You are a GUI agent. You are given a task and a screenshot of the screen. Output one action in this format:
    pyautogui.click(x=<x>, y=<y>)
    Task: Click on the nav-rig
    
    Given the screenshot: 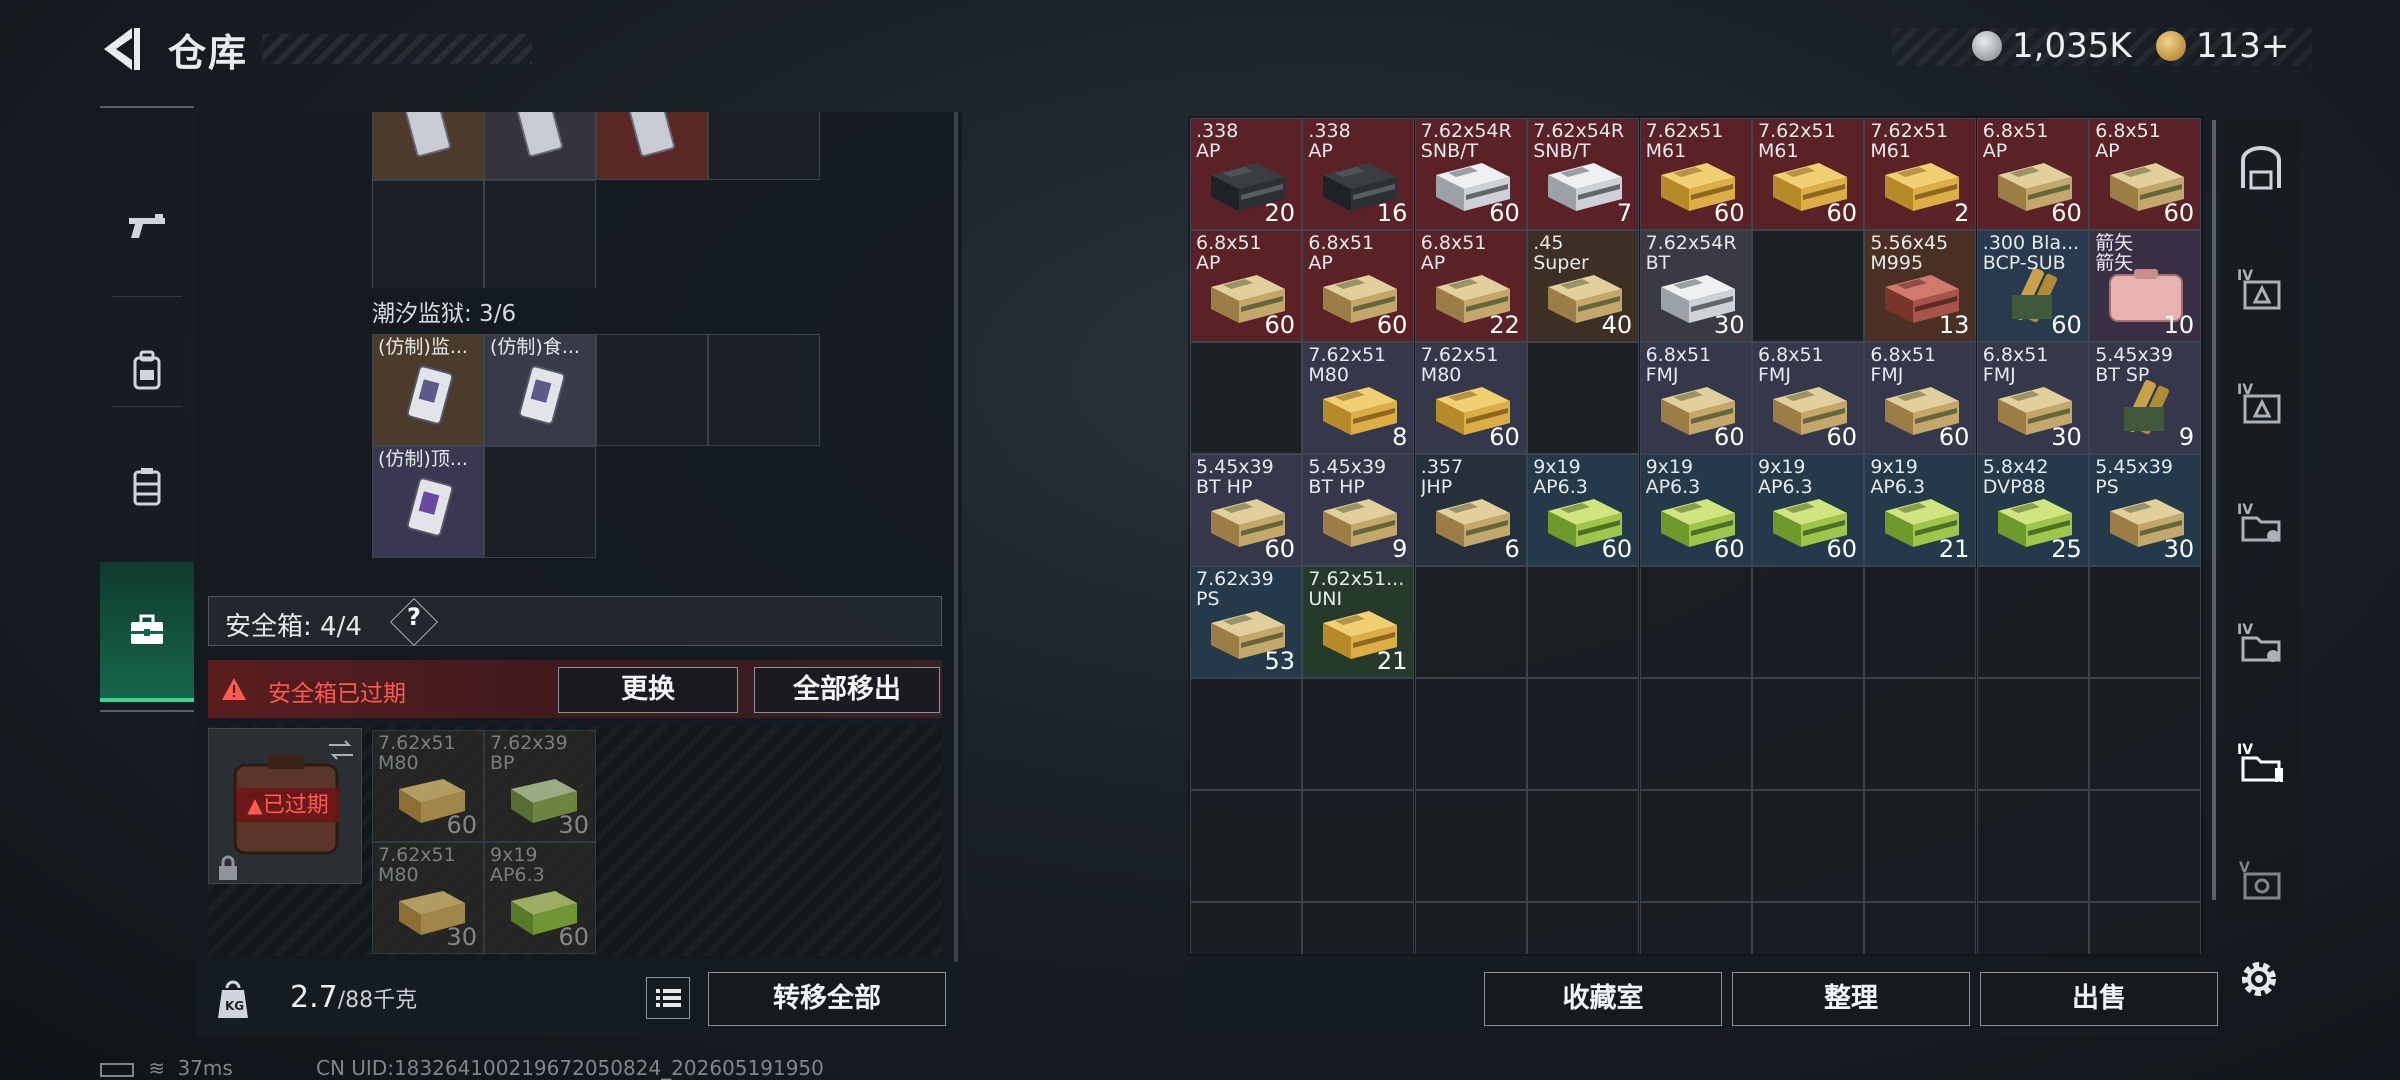 What is the action you would take?
    pyautogui.click(x=147, y=486)
    